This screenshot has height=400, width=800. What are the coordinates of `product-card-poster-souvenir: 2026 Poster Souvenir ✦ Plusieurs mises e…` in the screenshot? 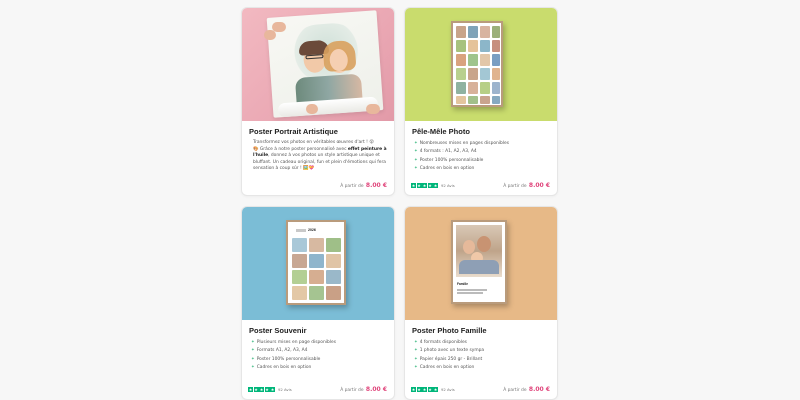 It's located at (318, 303).